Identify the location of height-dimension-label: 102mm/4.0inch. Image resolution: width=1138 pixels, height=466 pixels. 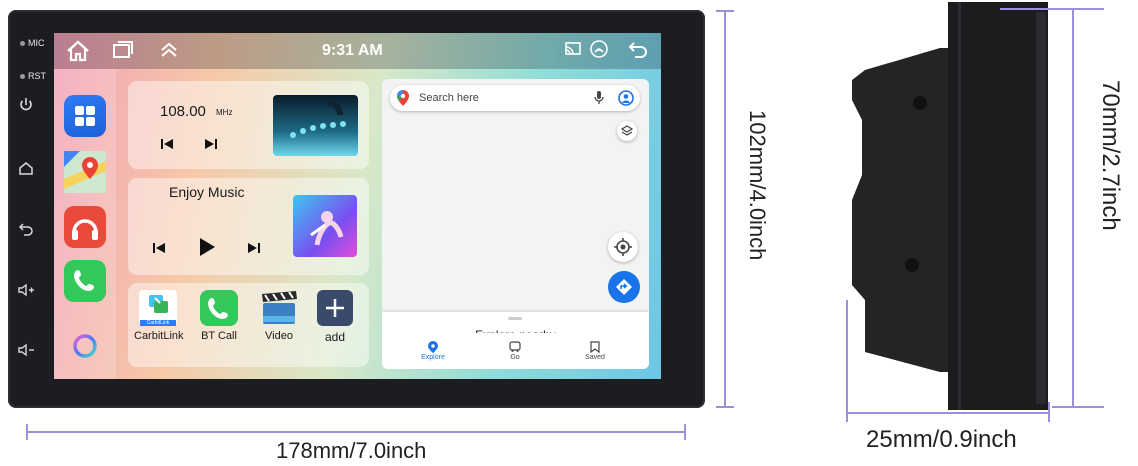
(757, 185).